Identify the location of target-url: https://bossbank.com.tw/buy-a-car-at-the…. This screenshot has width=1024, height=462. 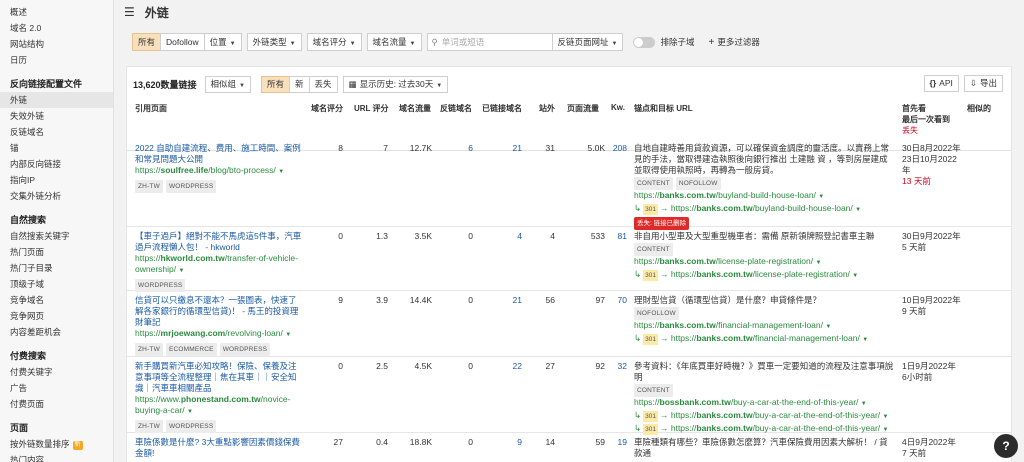
(765, 403).